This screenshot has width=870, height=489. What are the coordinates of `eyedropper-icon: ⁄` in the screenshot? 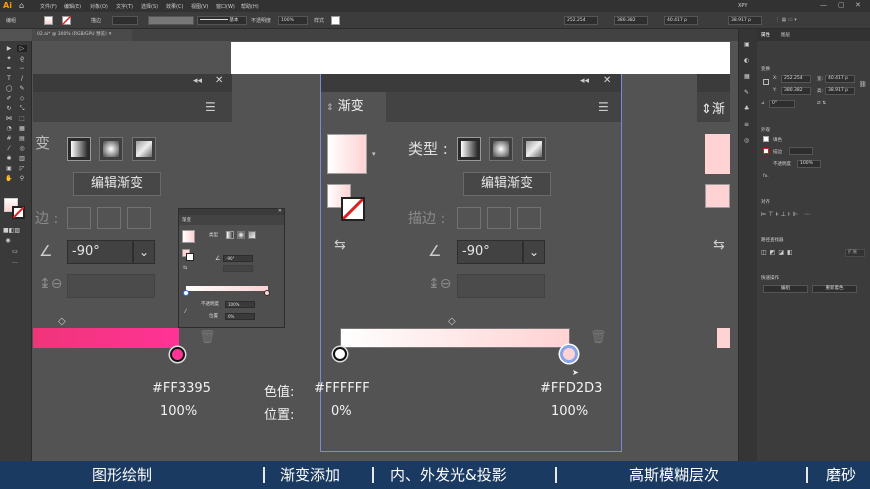 It's located at (9, 148).